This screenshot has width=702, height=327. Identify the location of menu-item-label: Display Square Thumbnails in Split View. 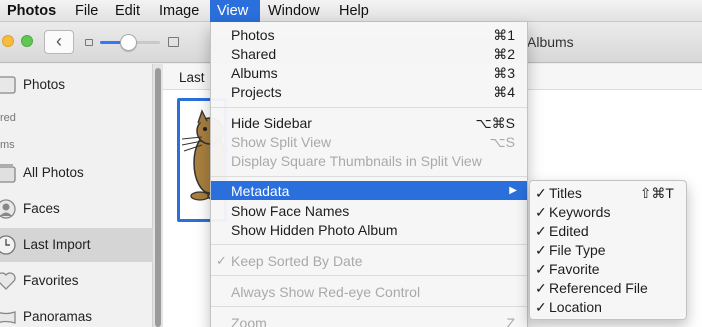
(356, 161).